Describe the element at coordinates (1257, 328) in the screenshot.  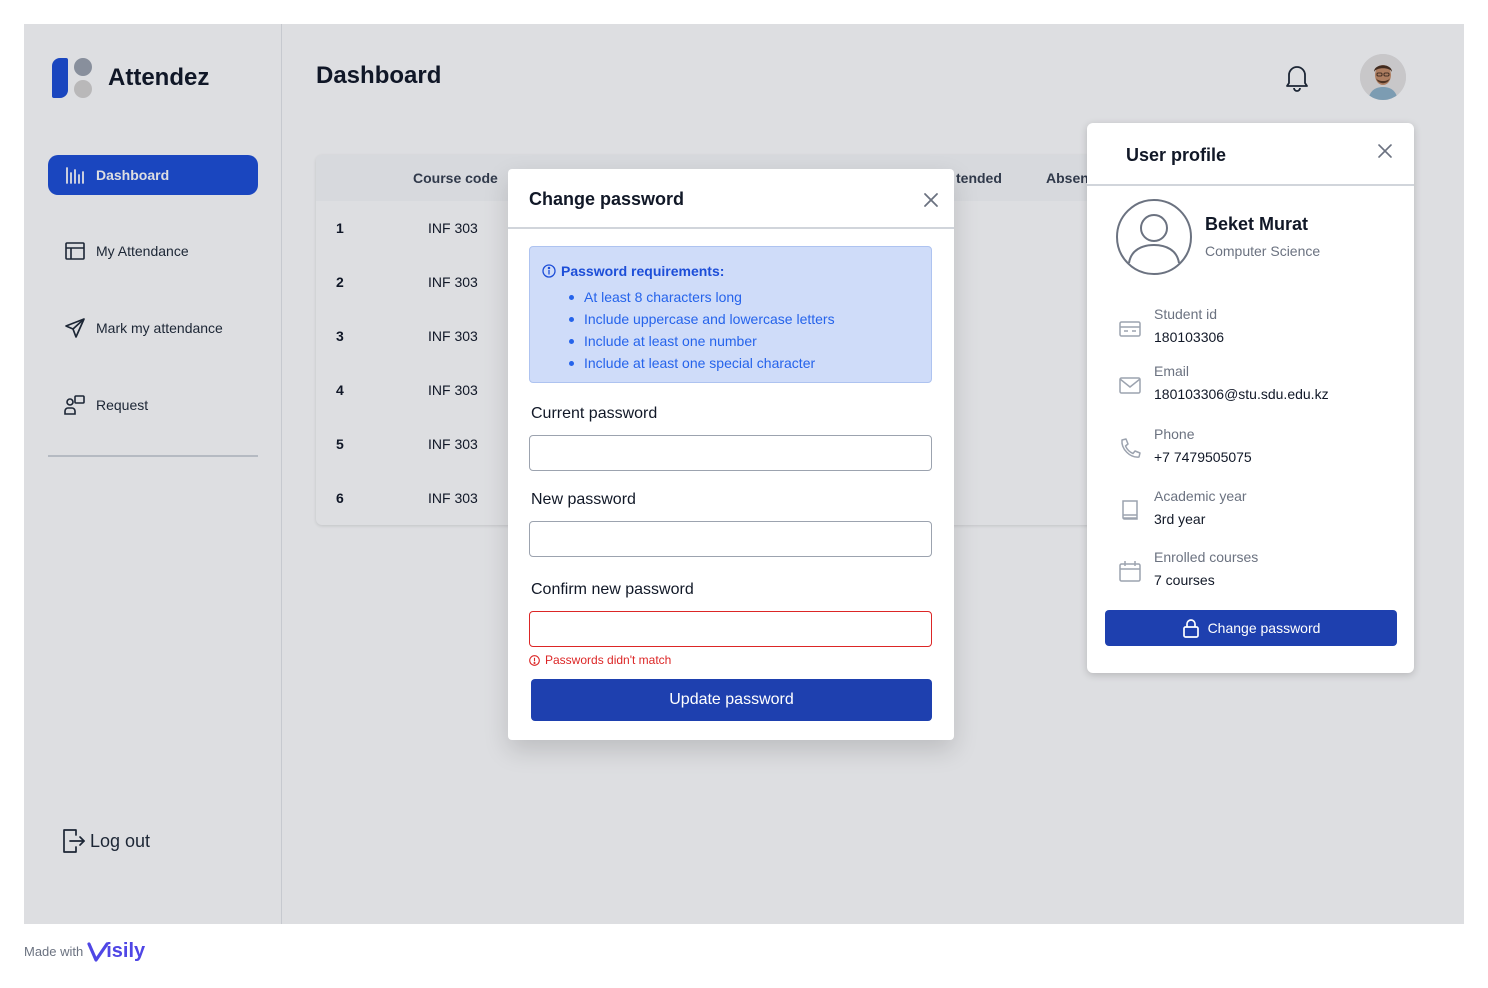
I see `info-student-id: Student id 180103306` at that location.